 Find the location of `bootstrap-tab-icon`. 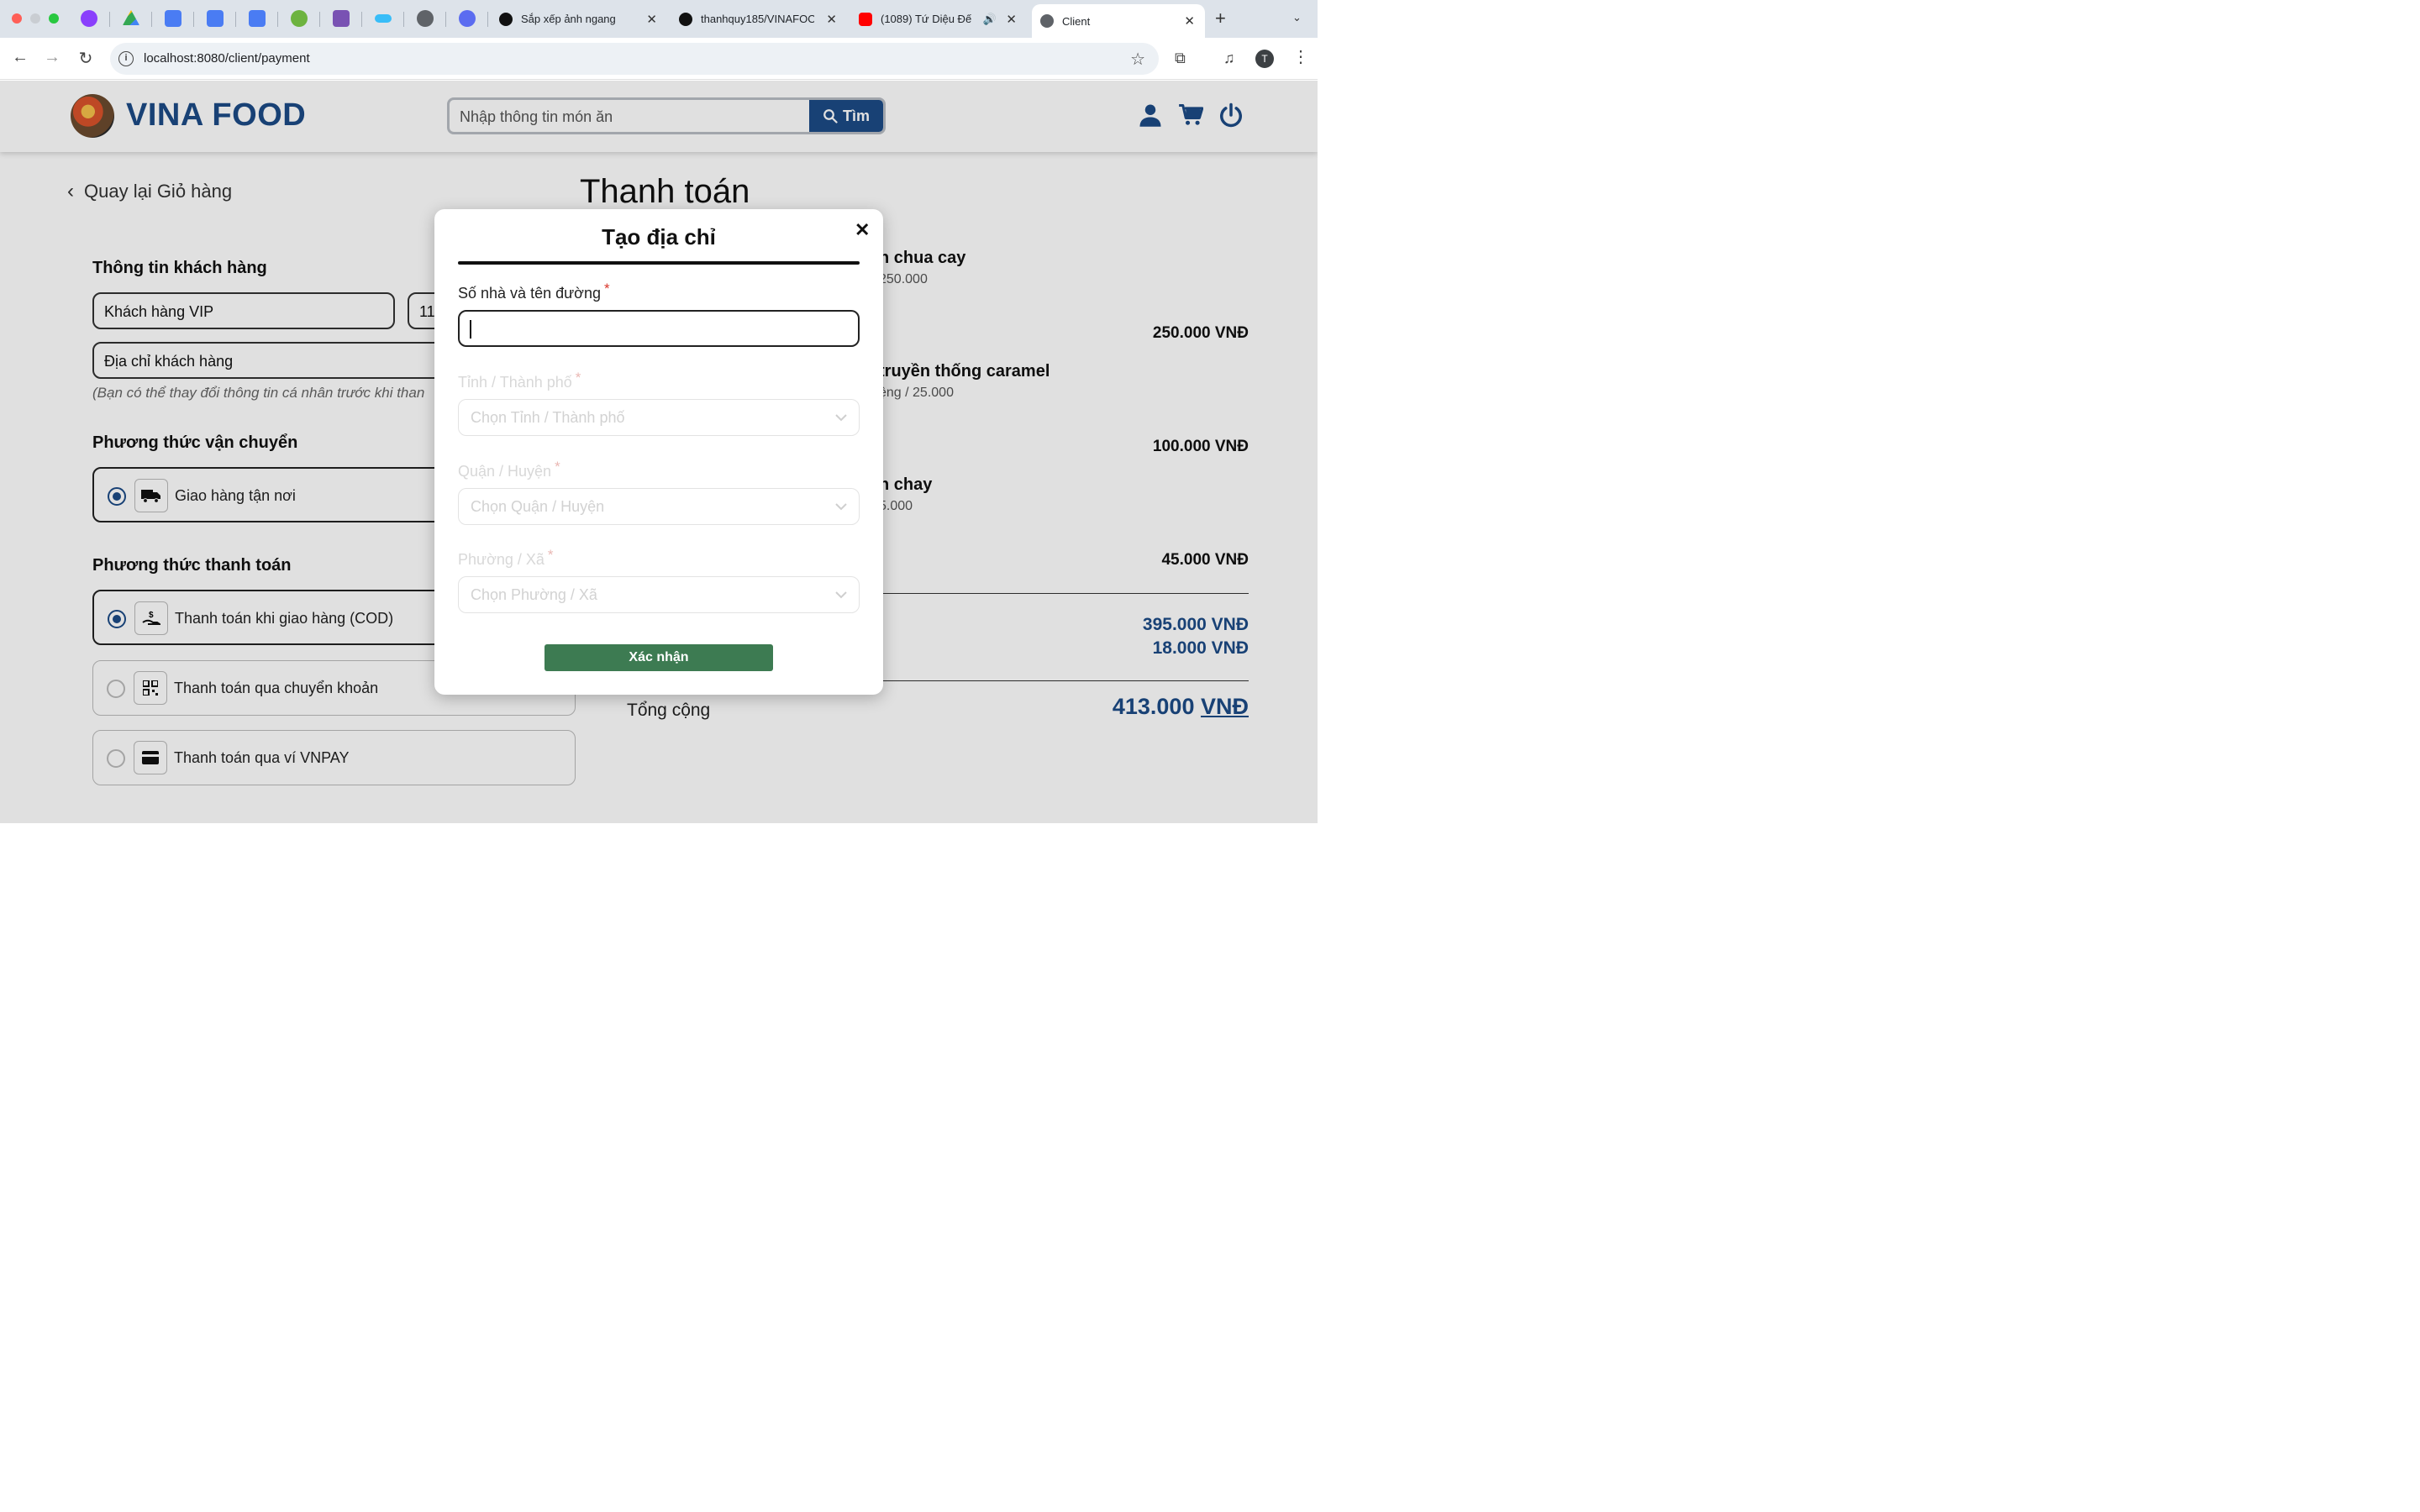

bootstrap-tab-icon is located at coordinates (341, 18).